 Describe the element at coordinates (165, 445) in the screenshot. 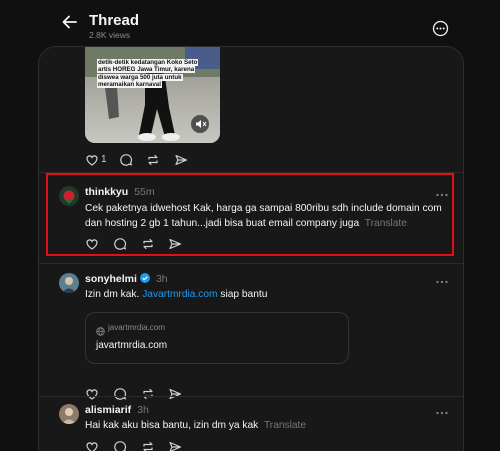

I see `post-actions` at that location.